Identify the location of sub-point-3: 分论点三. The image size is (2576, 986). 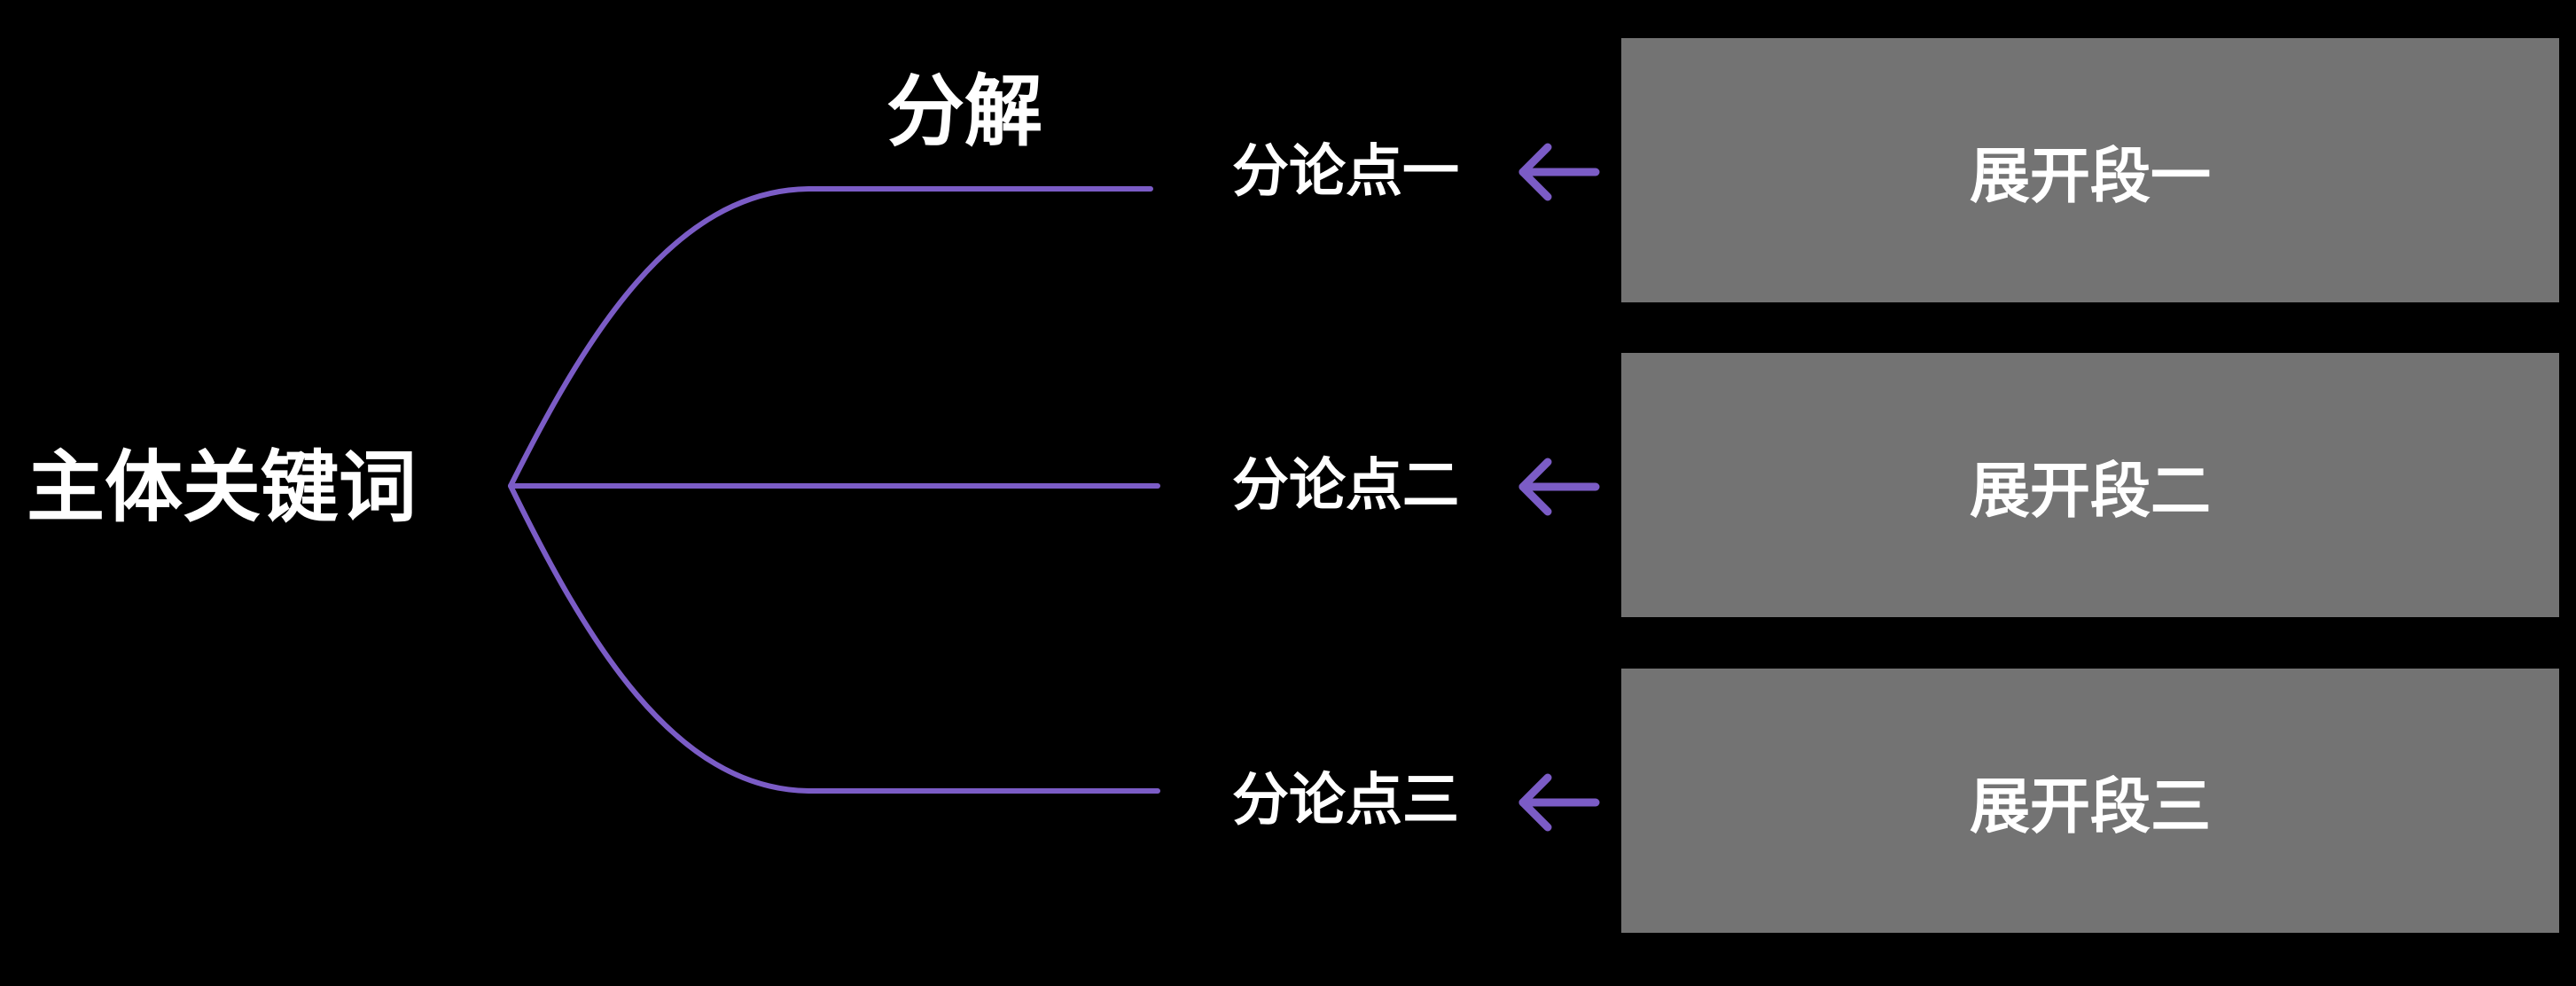
(1345, 800).